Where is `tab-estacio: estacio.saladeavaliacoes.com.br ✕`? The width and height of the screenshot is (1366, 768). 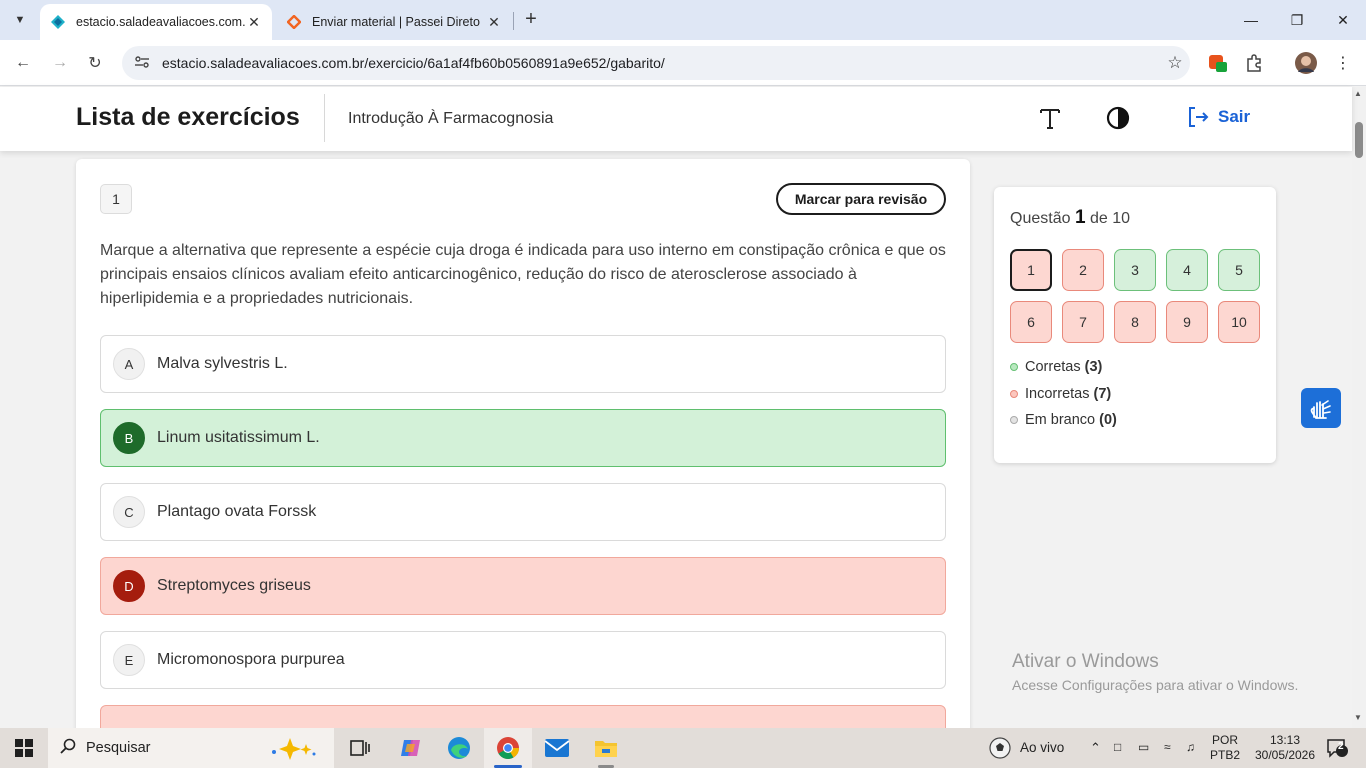
tab-estacio: estacio.saladeavaliacoes.com.br ✕ is located at coordinates (156, 22).